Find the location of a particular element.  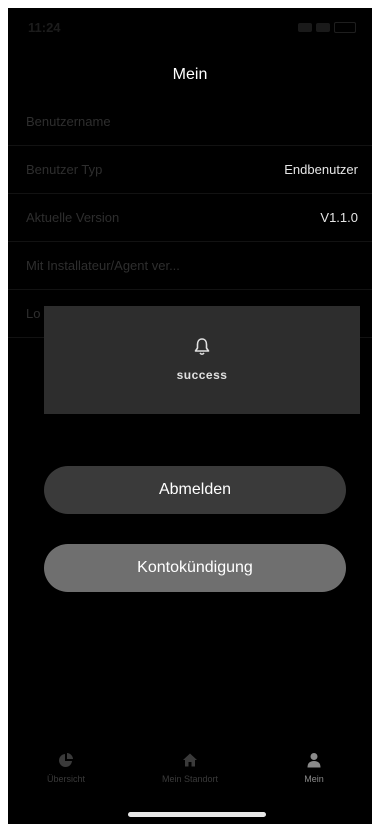

tab-bar: Übersicht Mein Standort Mein is located at coordinates (190, 772).